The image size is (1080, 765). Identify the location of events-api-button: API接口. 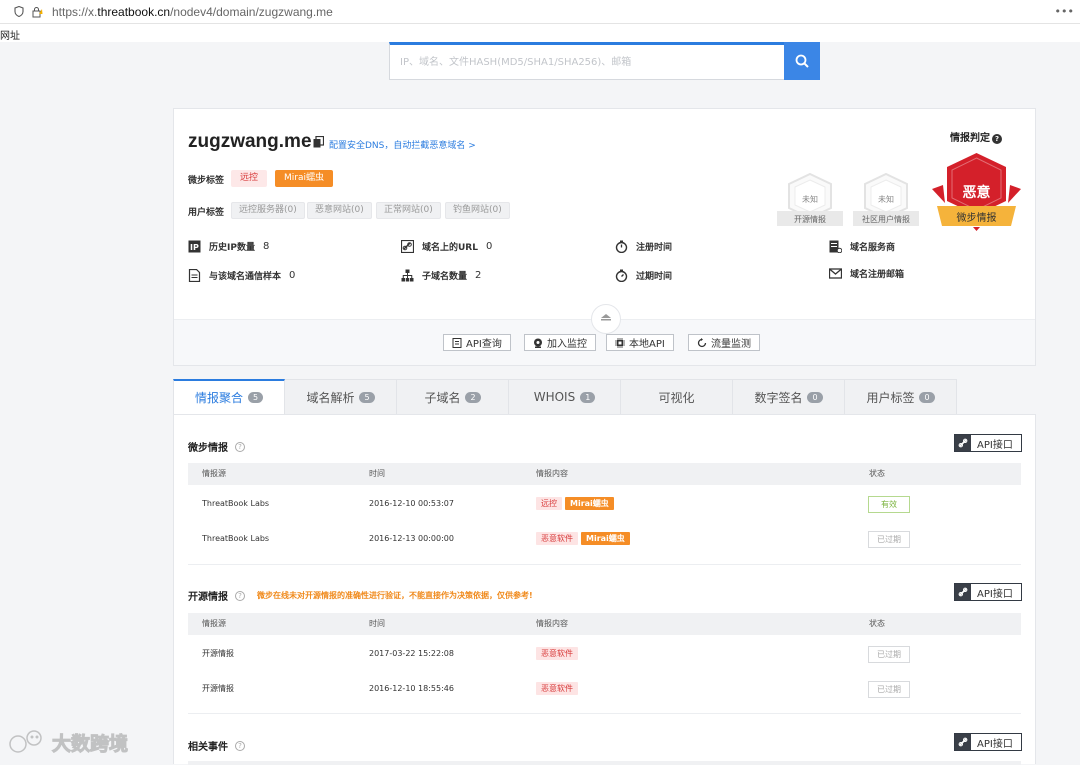
(988, 742).